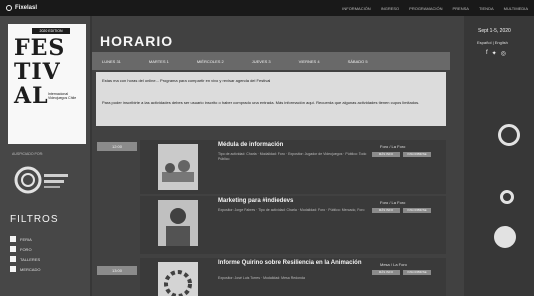  I want to click on filter-label: FORO, so click(26, 249).